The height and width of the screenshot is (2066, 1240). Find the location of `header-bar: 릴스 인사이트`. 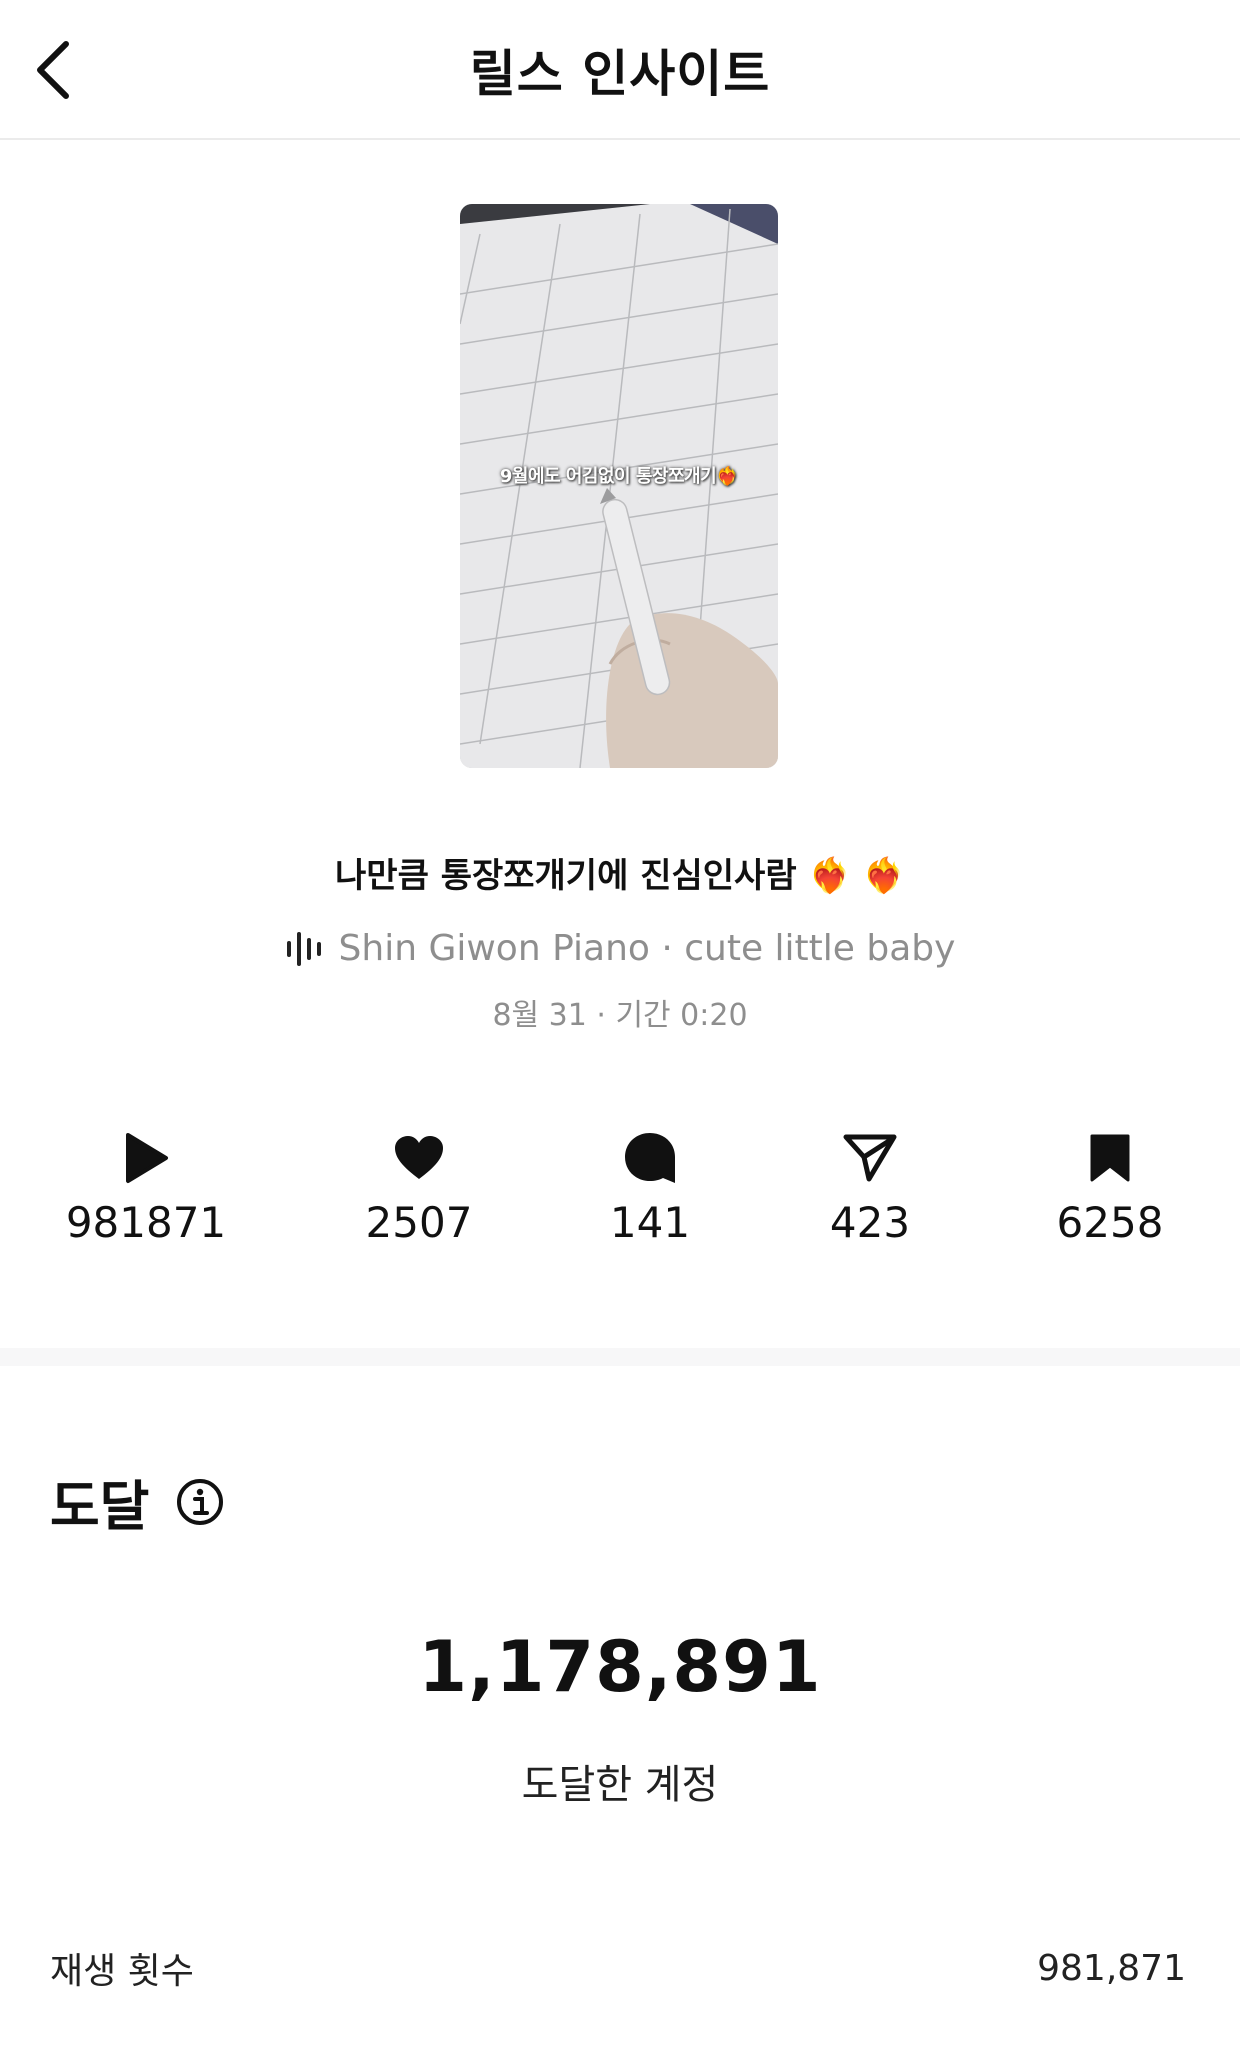

header-bar: 릴스 인사이트 is located at coordinates (620, 70).